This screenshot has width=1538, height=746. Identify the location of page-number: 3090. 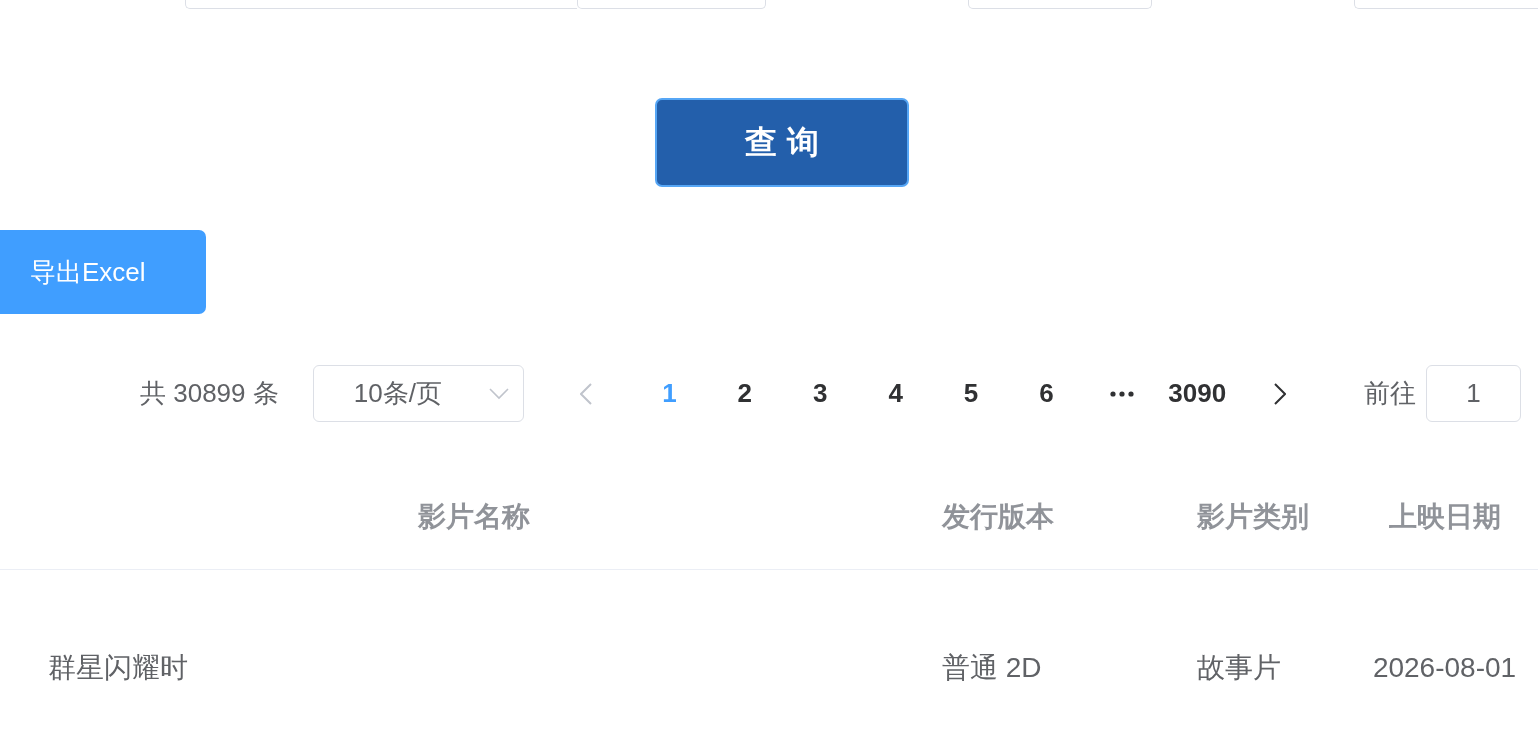
(1197, 393).